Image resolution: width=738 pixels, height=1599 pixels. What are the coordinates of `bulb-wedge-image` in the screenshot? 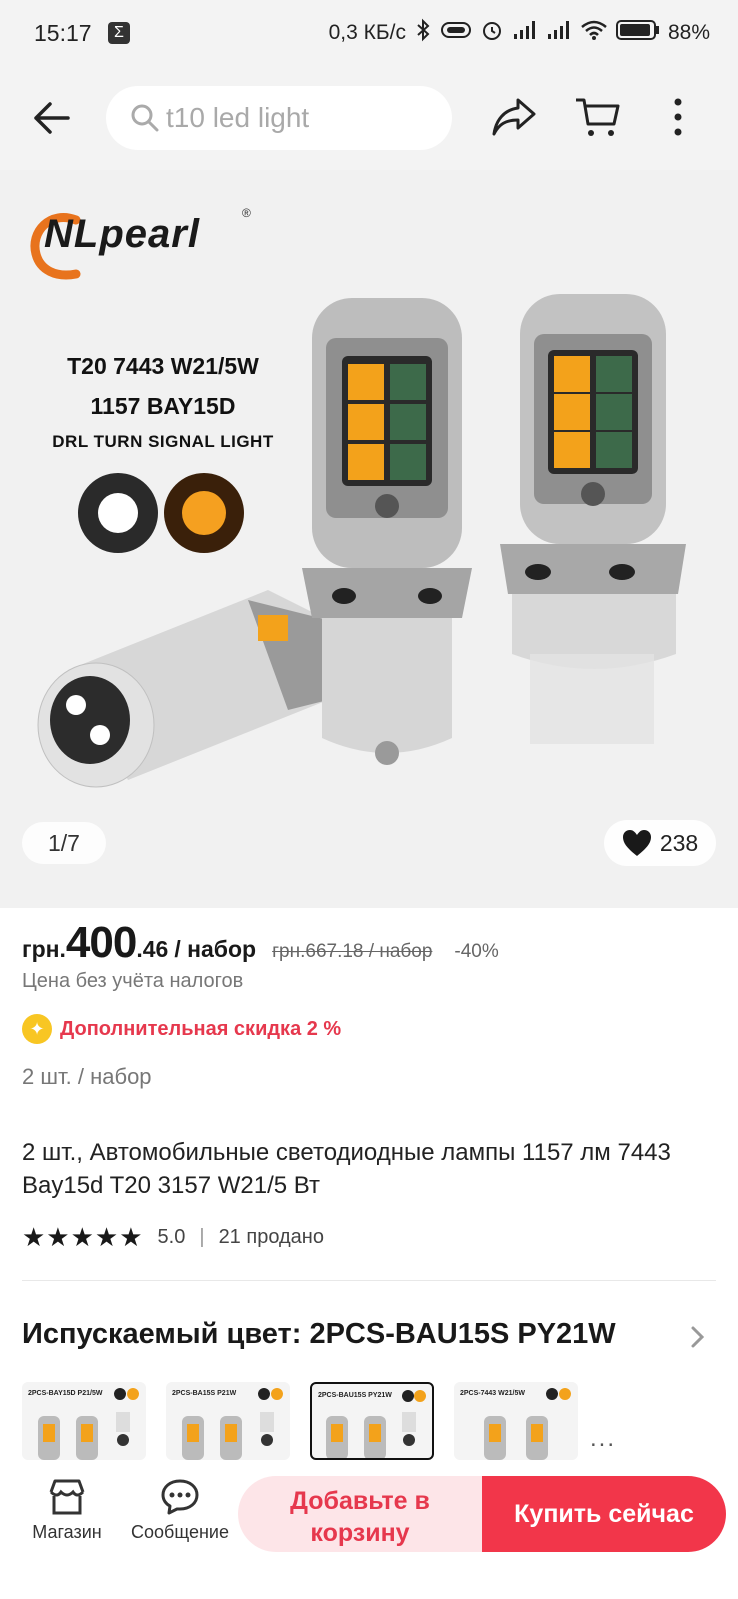 It's located at (593, 519).